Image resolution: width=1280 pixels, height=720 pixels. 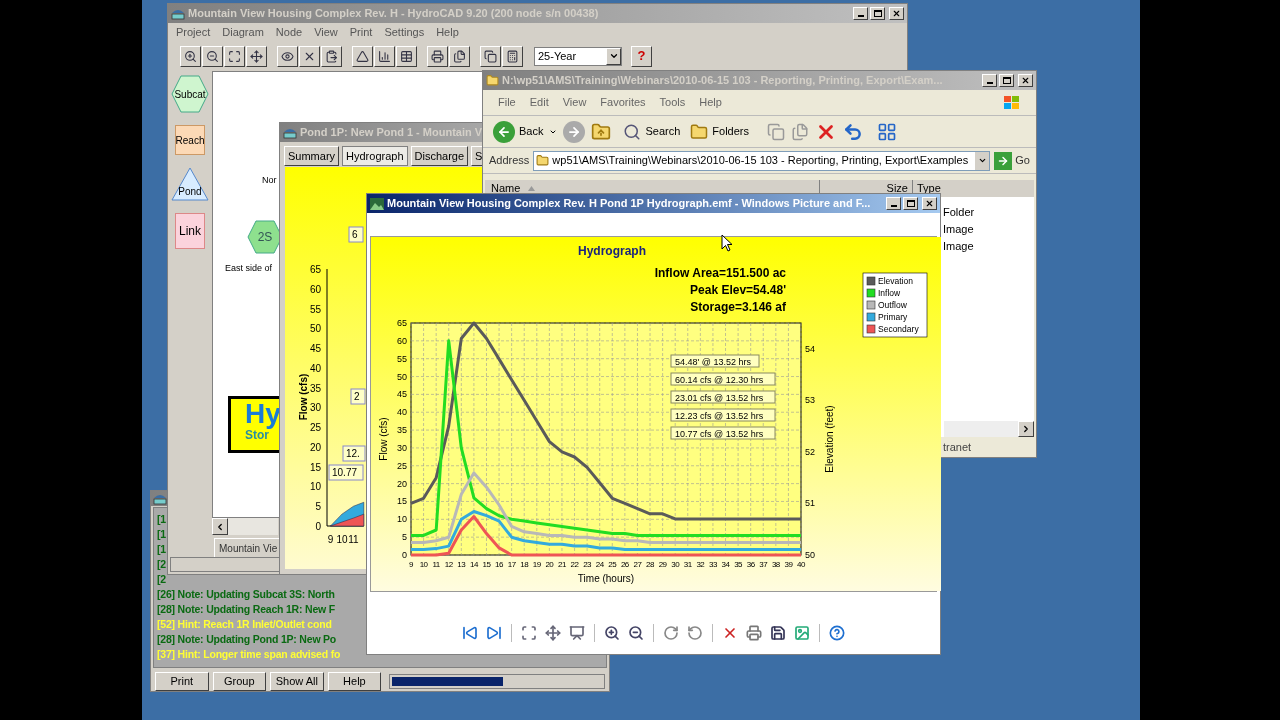 I want to click on menu-item: Edit, so click(x=539, y=102).